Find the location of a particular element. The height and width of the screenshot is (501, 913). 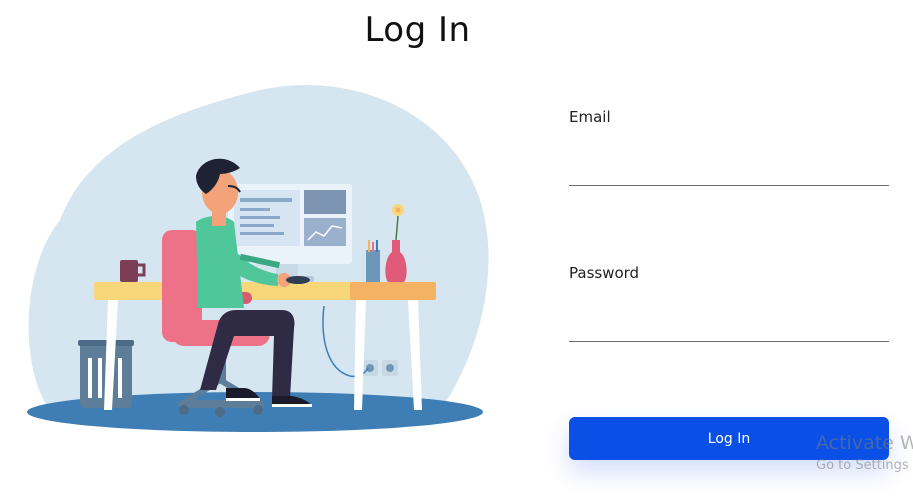

password-field is located at coordinates (729, 323).